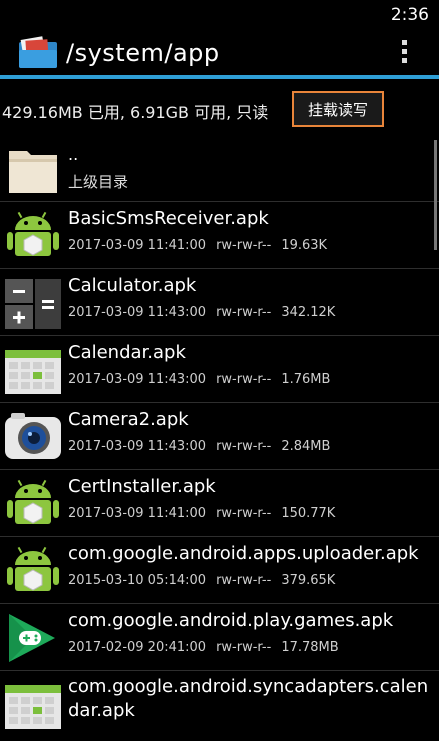 The height and width of the screenshot is (741, 439). What do you see at coordinates (243, 553) in the screenshot?
I see `file-name: com.google.android.apps.uploader.apk` at bounding box center [243, 553].